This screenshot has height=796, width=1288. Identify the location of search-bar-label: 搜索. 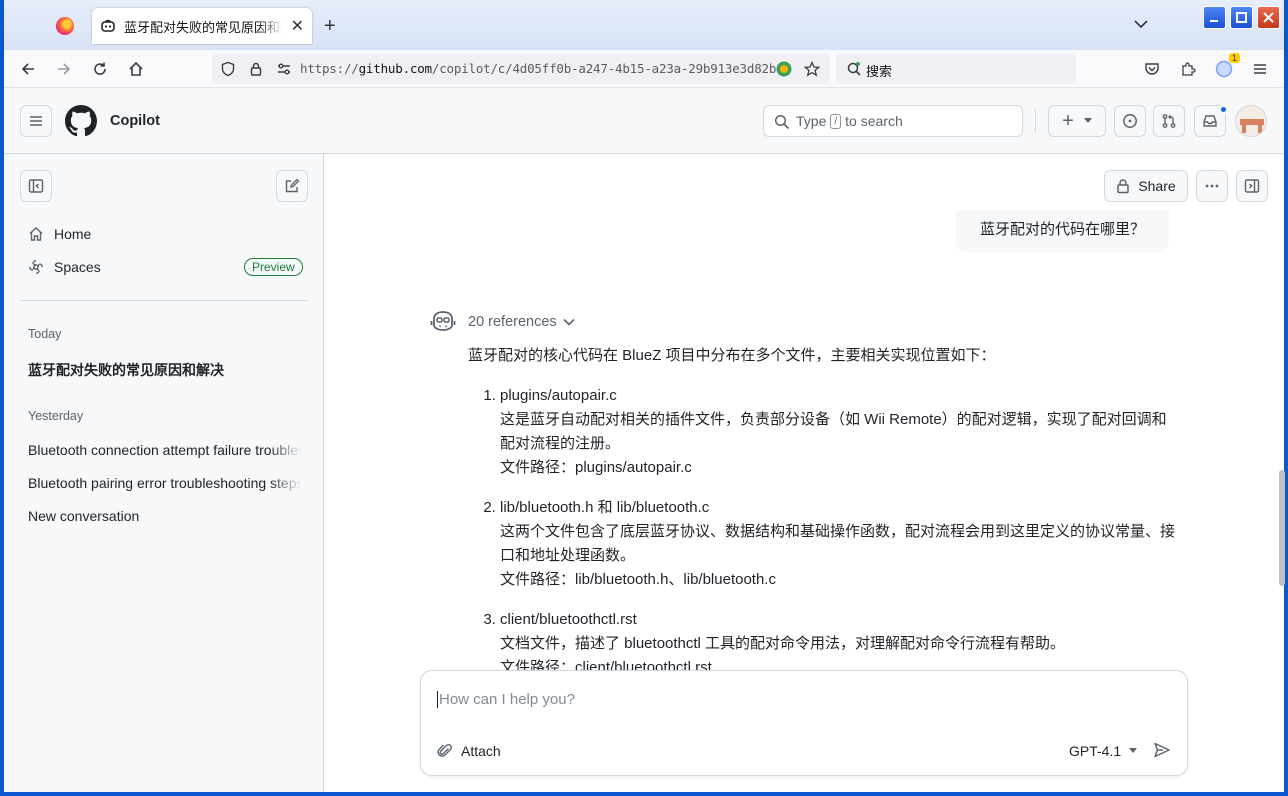
(879, 71).